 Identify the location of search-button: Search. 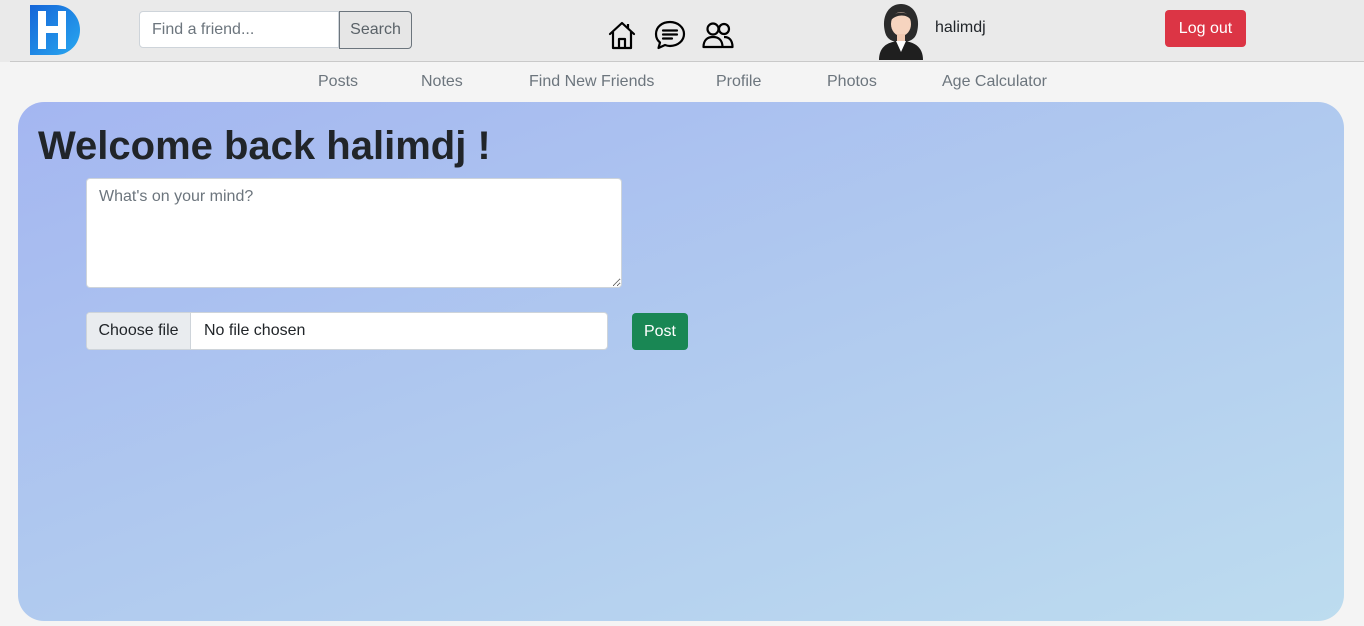
(375, 30).